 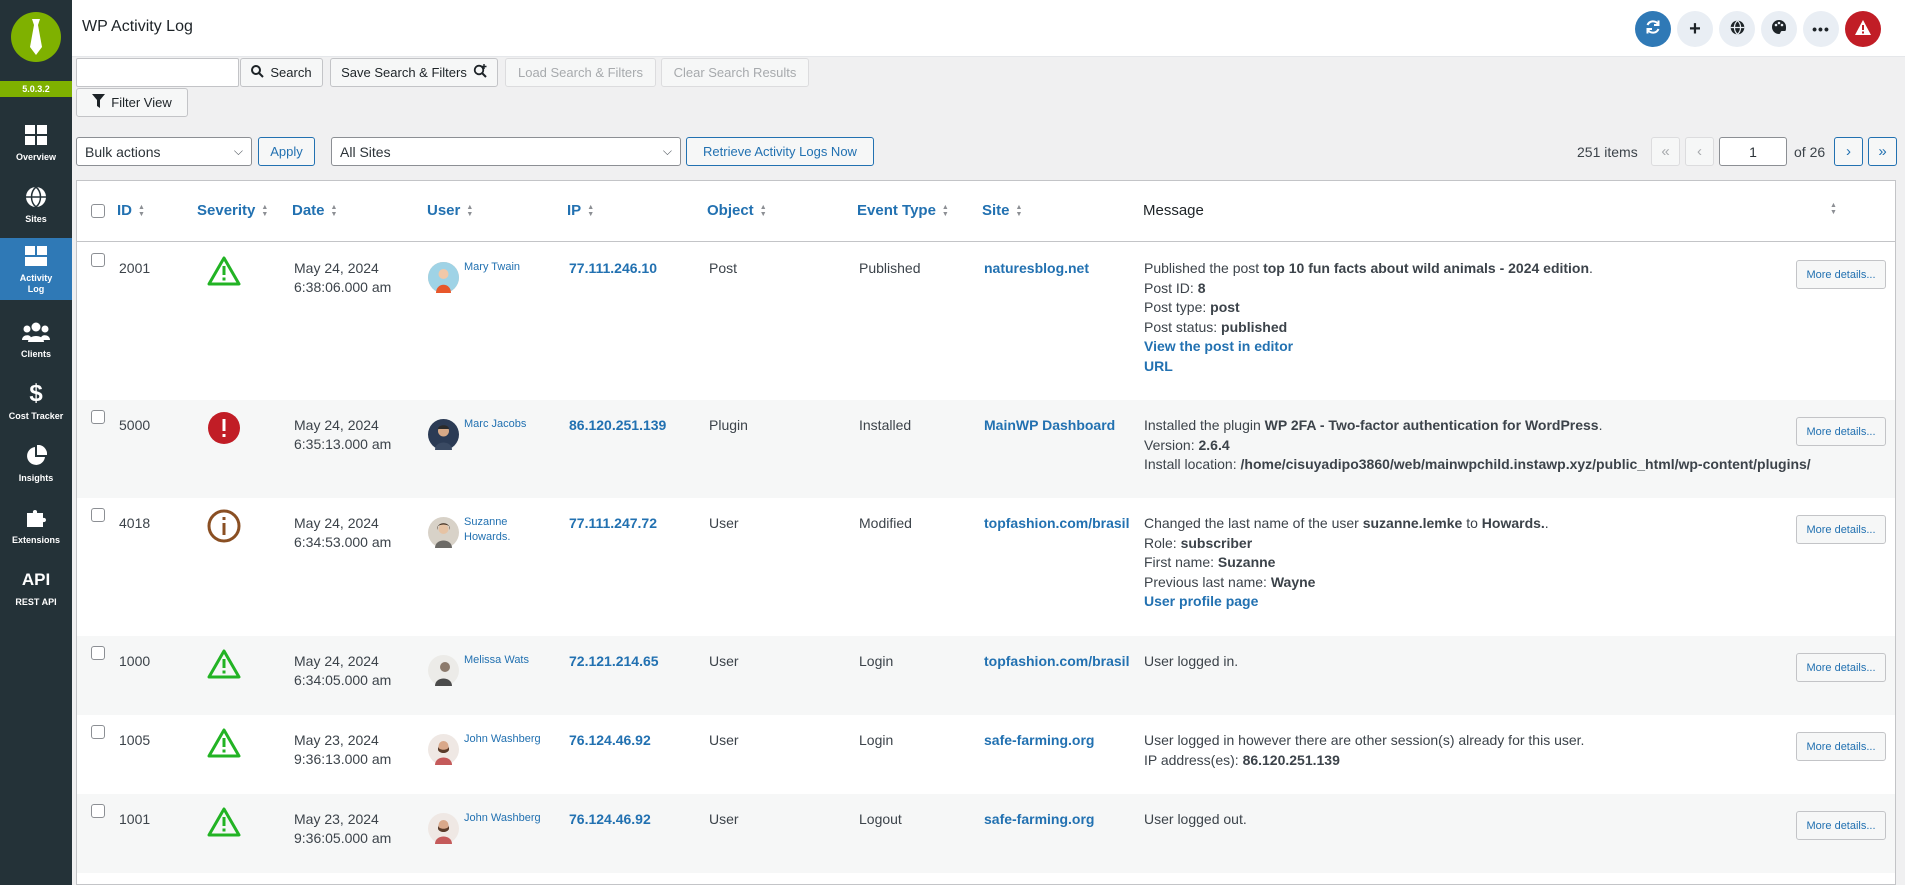 I want to click on search-icon, so click(x=258, y=72).